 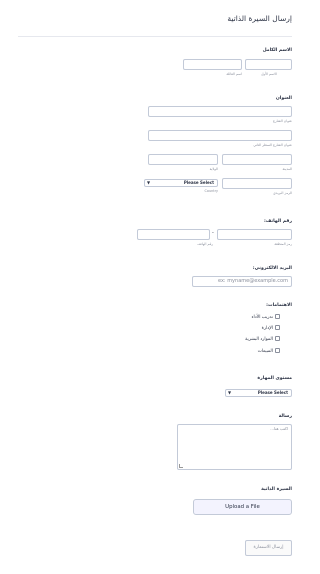 I want to click on phone-number-input, so click(x=173, y=234).